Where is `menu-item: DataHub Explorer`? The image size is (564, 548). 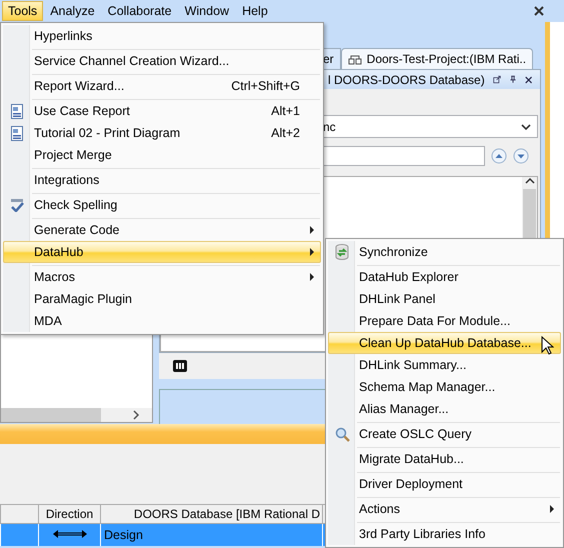 menu-item: DataHub Explorer is located at coordinates (444, 275).